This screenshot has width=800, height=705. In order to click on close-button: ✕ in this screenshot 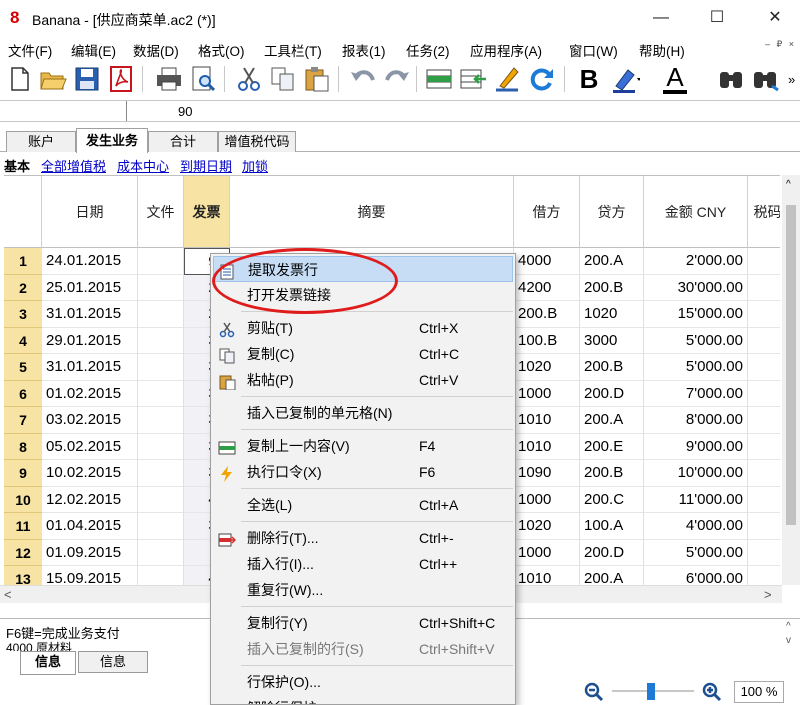, I will do `click(775, 18)`.